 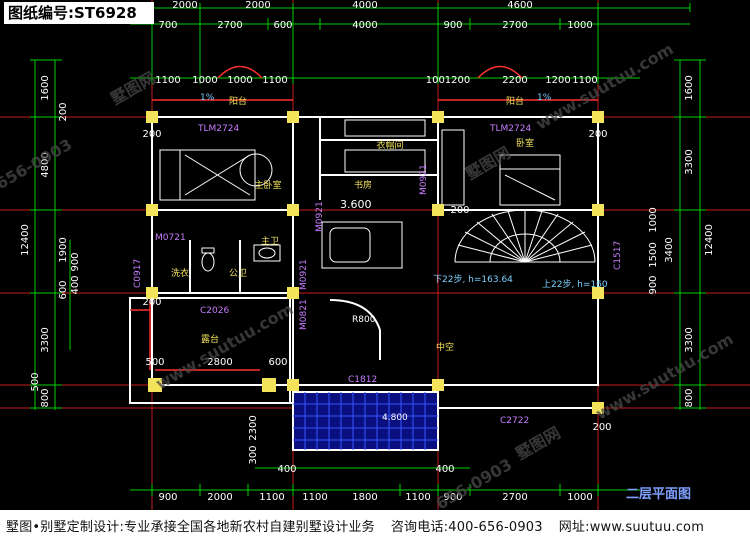 I want to click on dim-misc-200e: 200, so click(x=459, y=210).